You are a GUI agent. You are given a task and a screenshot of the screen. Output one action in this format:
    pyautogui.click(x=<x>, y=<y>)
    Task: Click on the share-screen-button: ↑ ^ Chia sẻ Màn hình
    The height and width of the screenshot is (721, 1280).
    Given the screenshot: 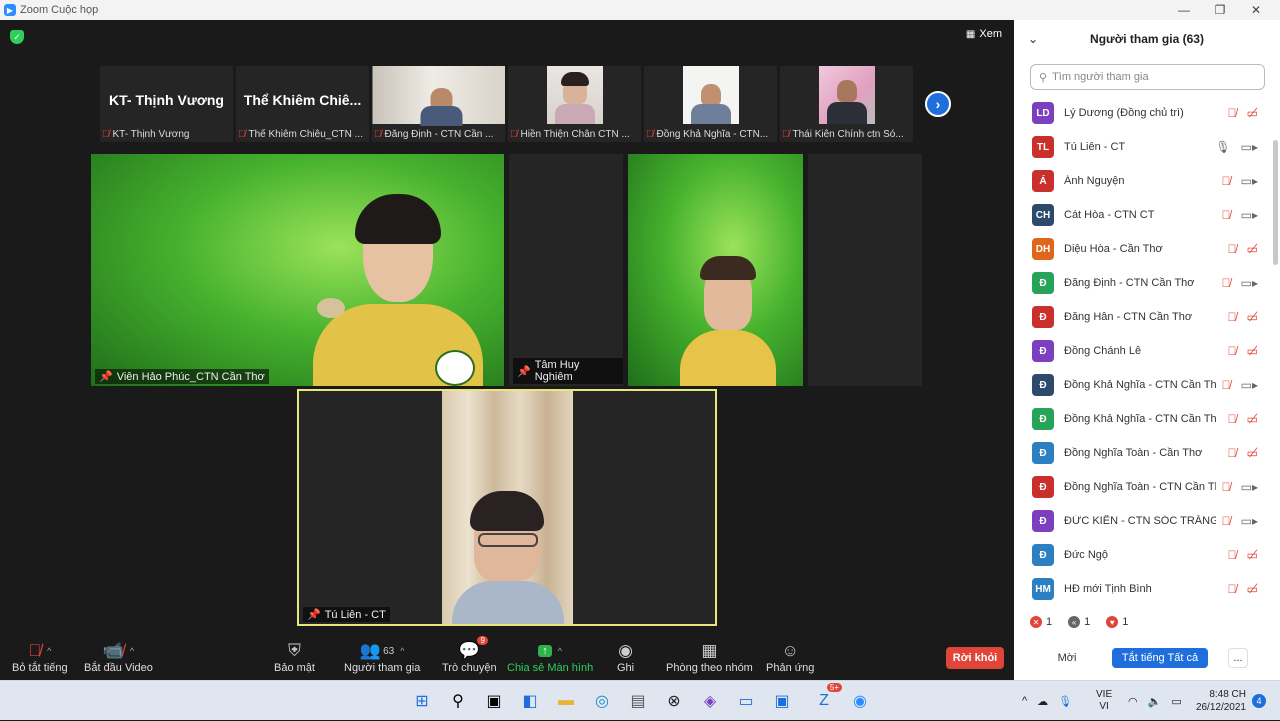 What is the action you would take?
    pyautogui.click(x=550, y=657)
    